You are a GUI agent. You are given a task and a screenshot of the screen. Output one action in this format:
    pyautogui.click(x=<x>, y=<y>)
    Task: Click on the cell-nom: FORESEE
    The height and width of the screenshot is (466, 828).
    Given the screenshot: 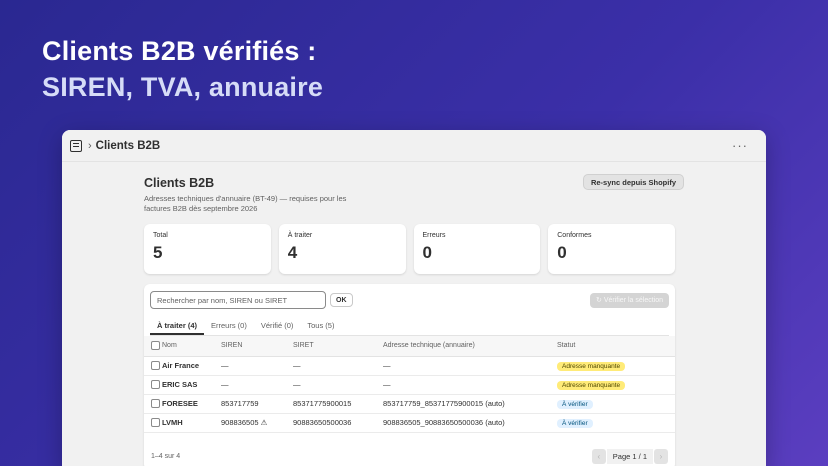 What is the action you would take?
    pyautogui.click(x=191, y=404)
    